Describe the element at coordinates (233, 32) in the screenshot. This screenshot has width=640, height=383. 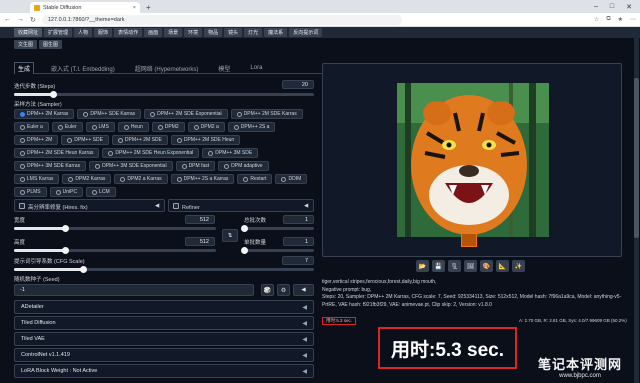
I see `bookmark-button: 镜头` at that location.